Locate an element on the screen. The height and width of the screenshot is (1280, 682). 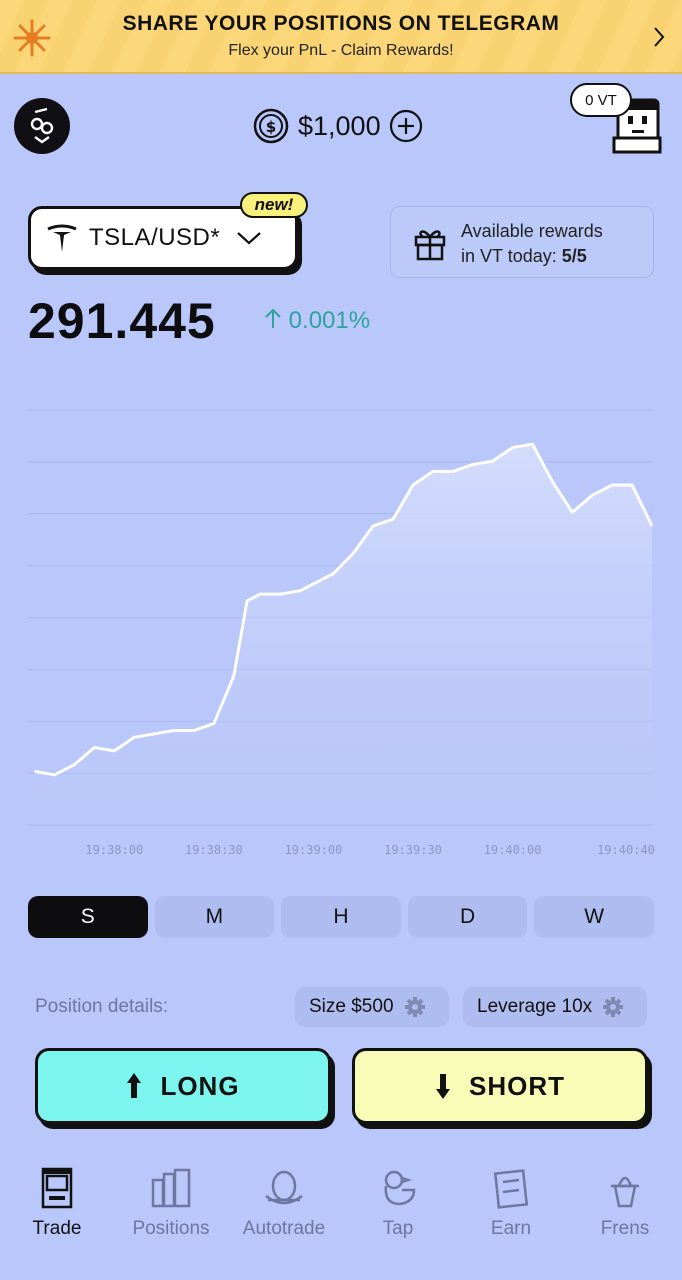
timeframe-d: D is located at coordinates (467, 917).